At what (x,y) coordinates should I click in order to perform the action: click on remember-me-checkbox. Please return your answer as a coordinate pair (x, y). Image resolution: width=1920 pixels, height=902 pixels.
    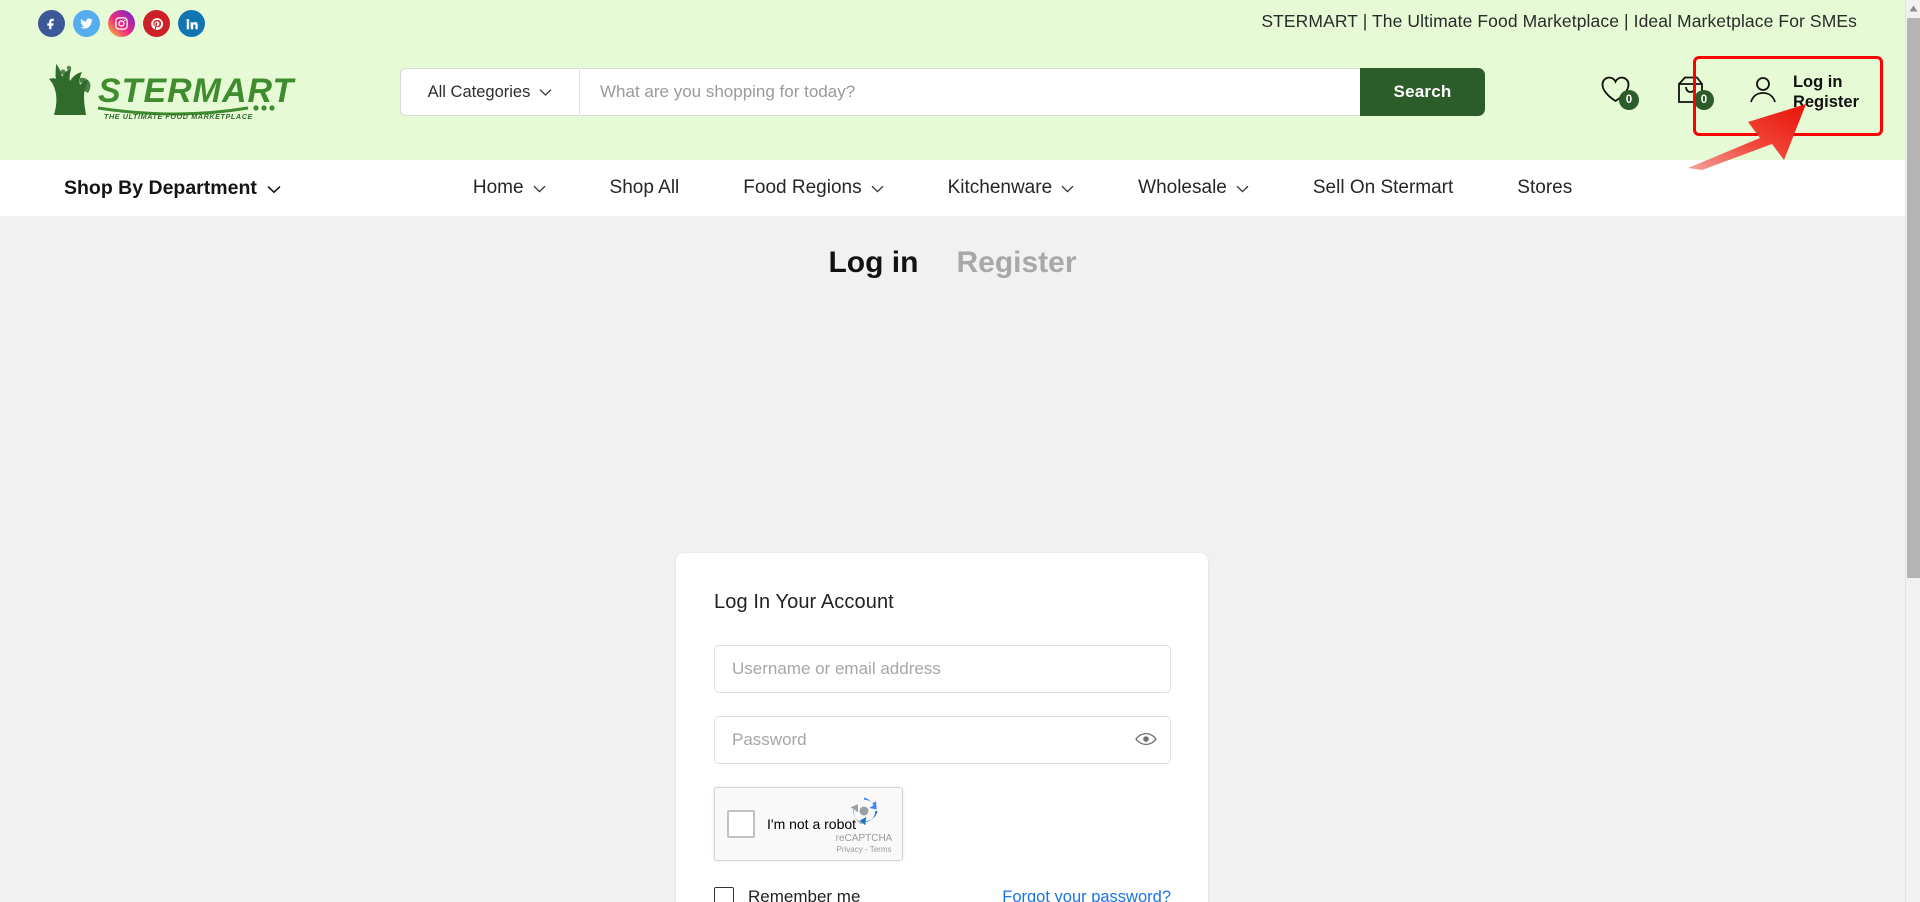
    Looking at the image, I should click on (724, 894).